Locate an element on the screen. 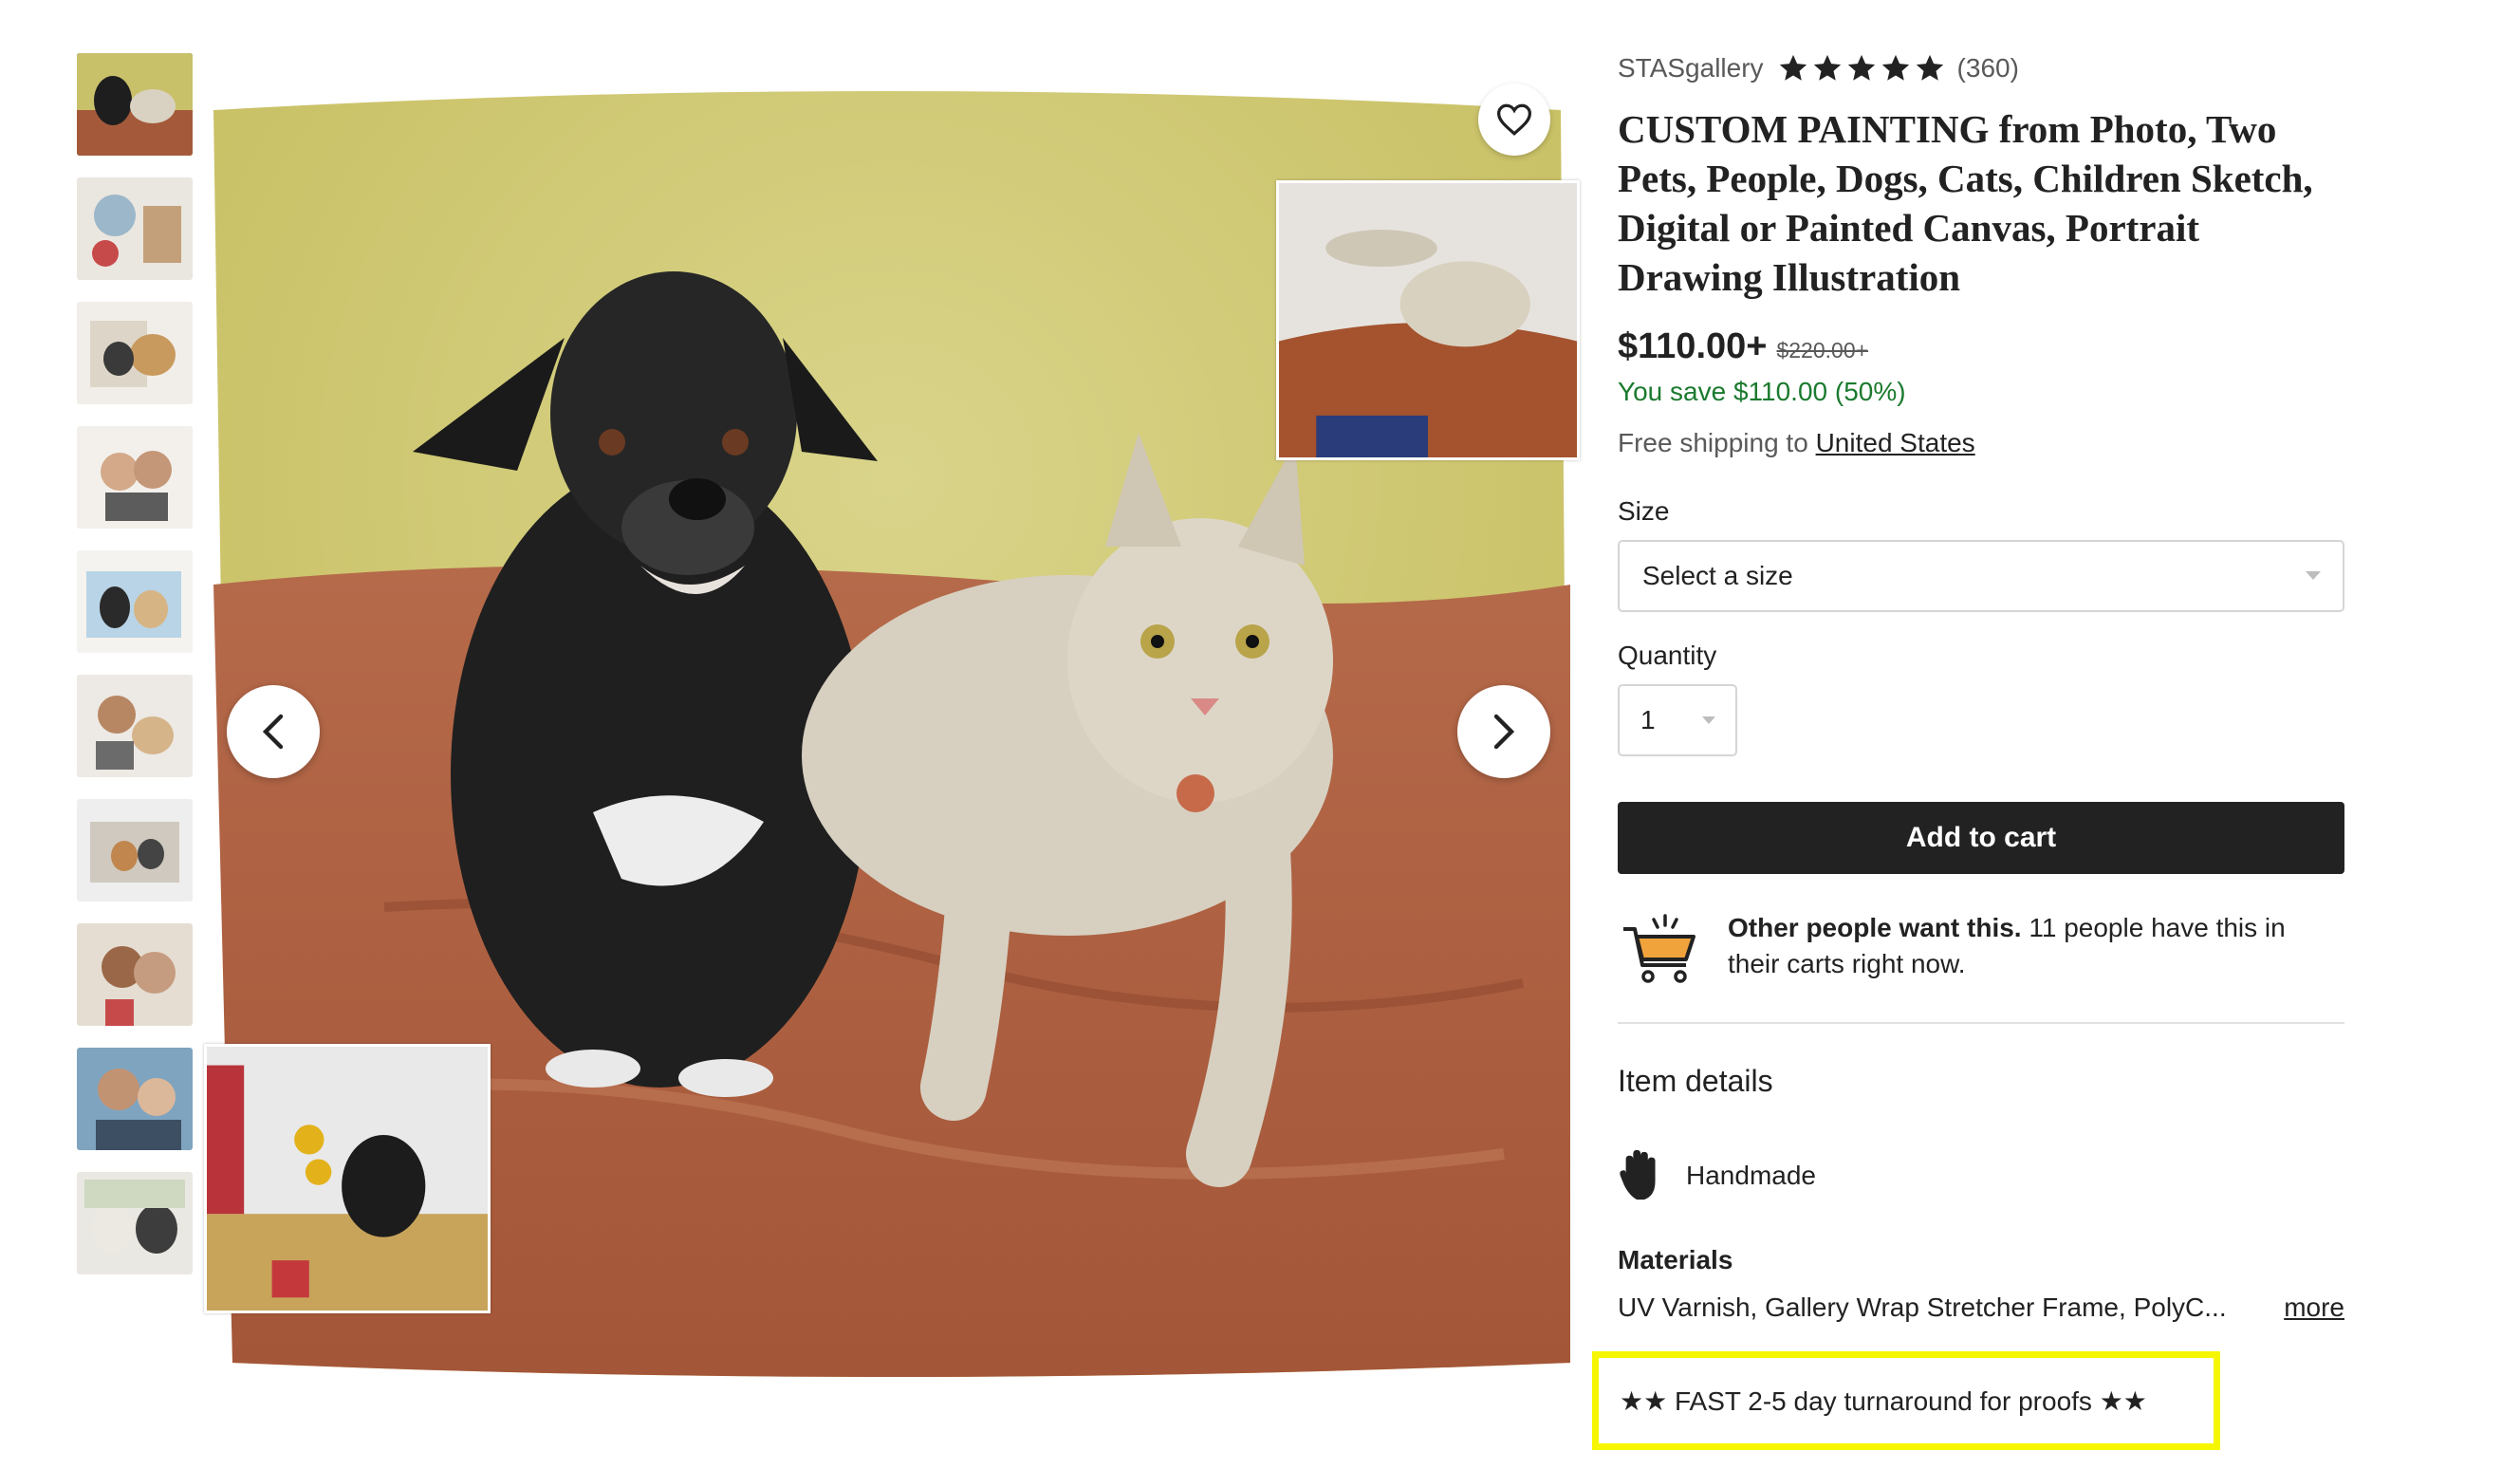 This screenshot has width=2520, height=1469. size-select: Select a size is located at coordinates (1981, 576).